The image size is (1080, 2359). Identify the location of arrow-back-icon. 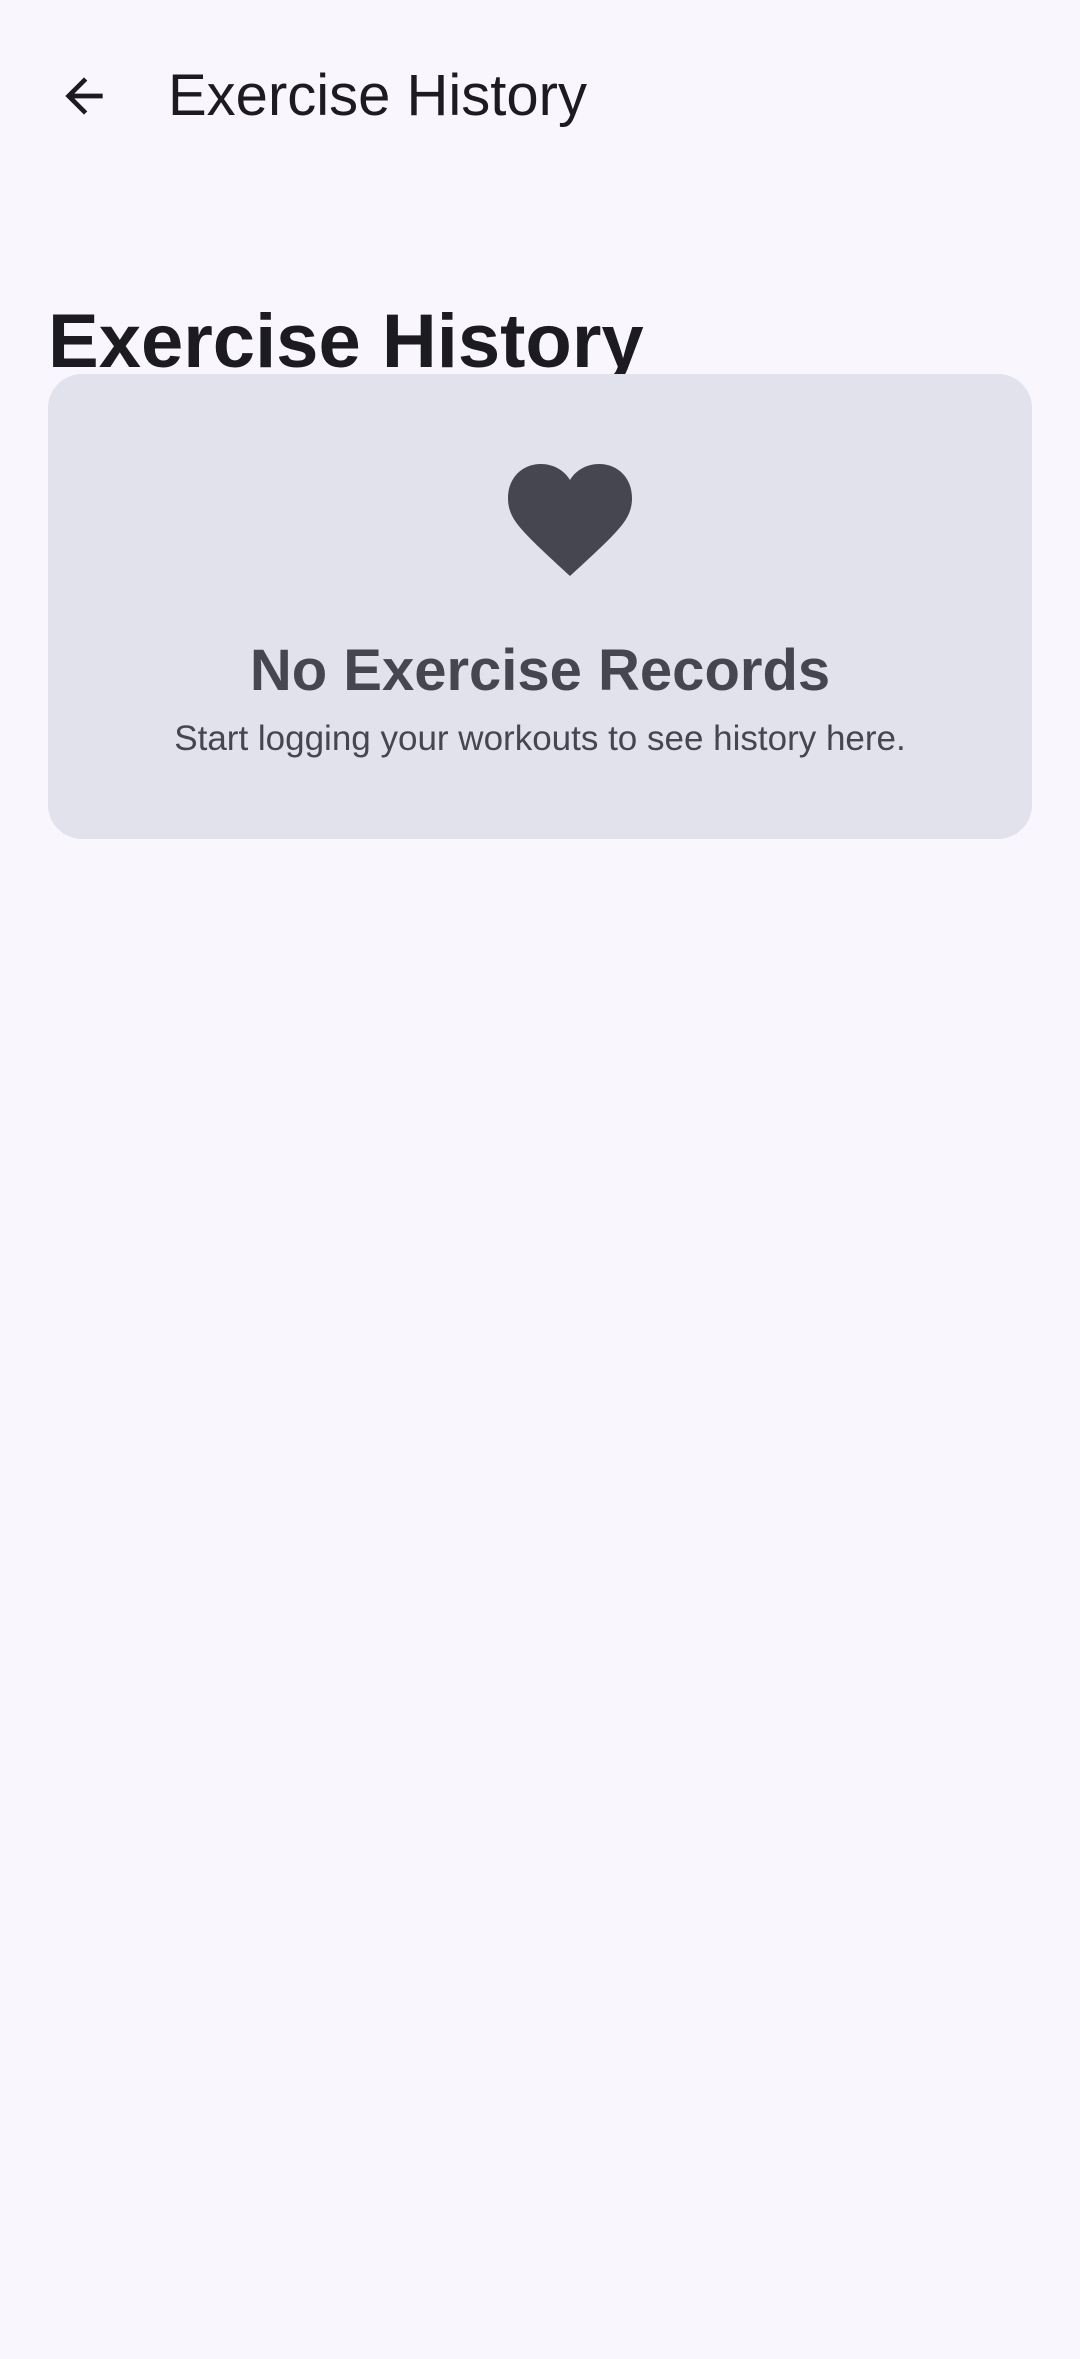
(84, 96).